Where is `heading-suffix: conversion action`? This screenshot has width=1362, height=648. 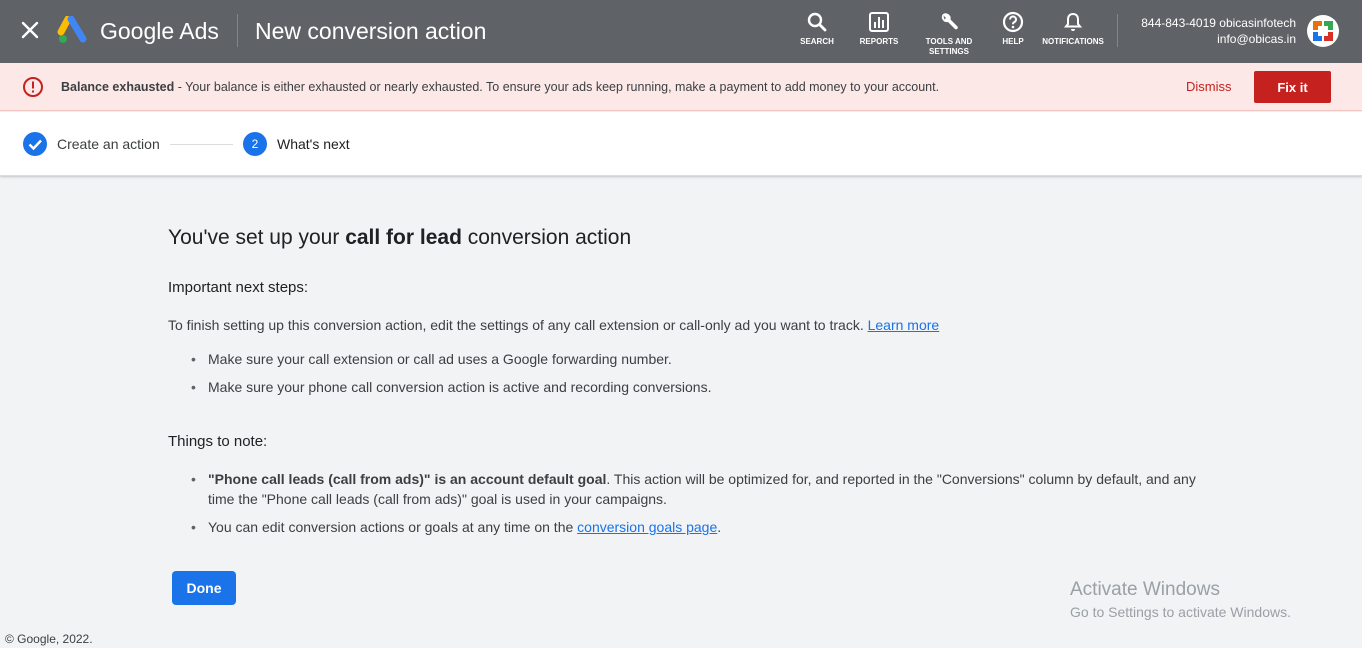
heading-suffix: conversion action is located at coordinates (546, 237).